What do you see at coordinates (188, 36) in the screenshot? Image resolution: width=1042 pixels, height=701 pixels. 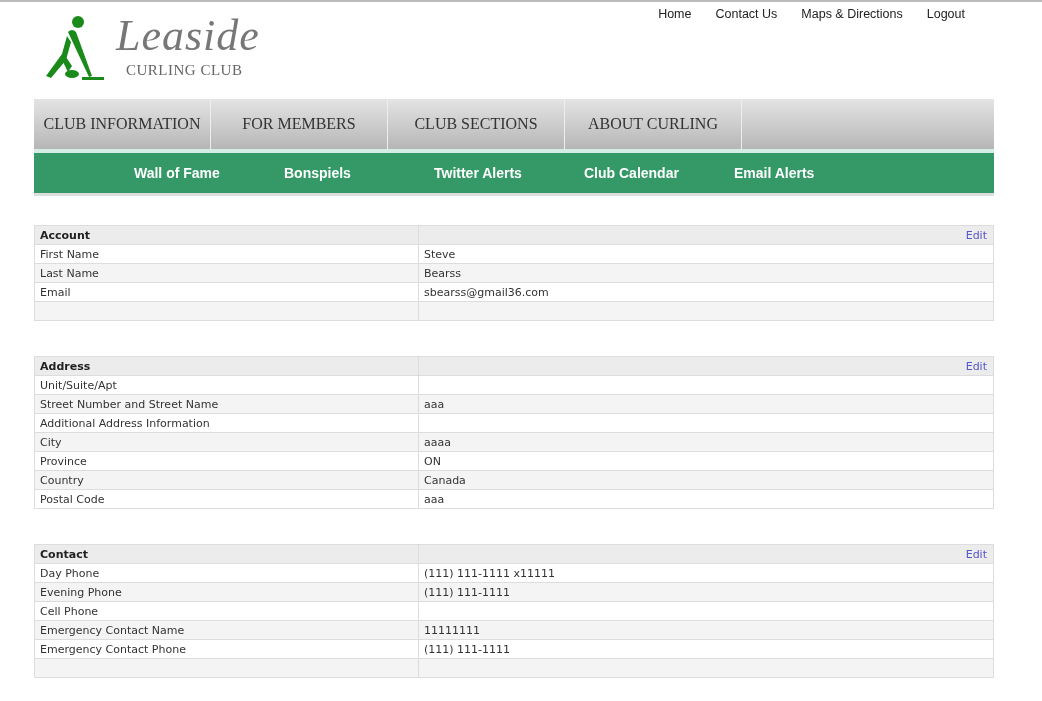 I see `logo-title: Leaside` at bounding box center [188, 36].